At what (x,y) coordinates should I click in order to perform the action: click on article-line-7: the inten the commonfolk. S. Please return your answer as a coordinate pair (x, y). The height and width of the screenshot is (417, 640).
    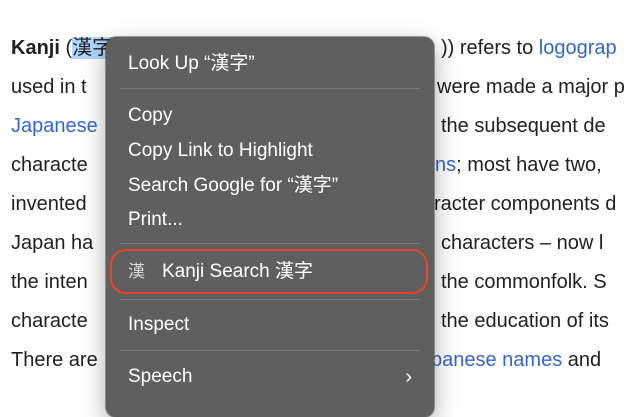
    Looking at the image, I should click on (309, 282).